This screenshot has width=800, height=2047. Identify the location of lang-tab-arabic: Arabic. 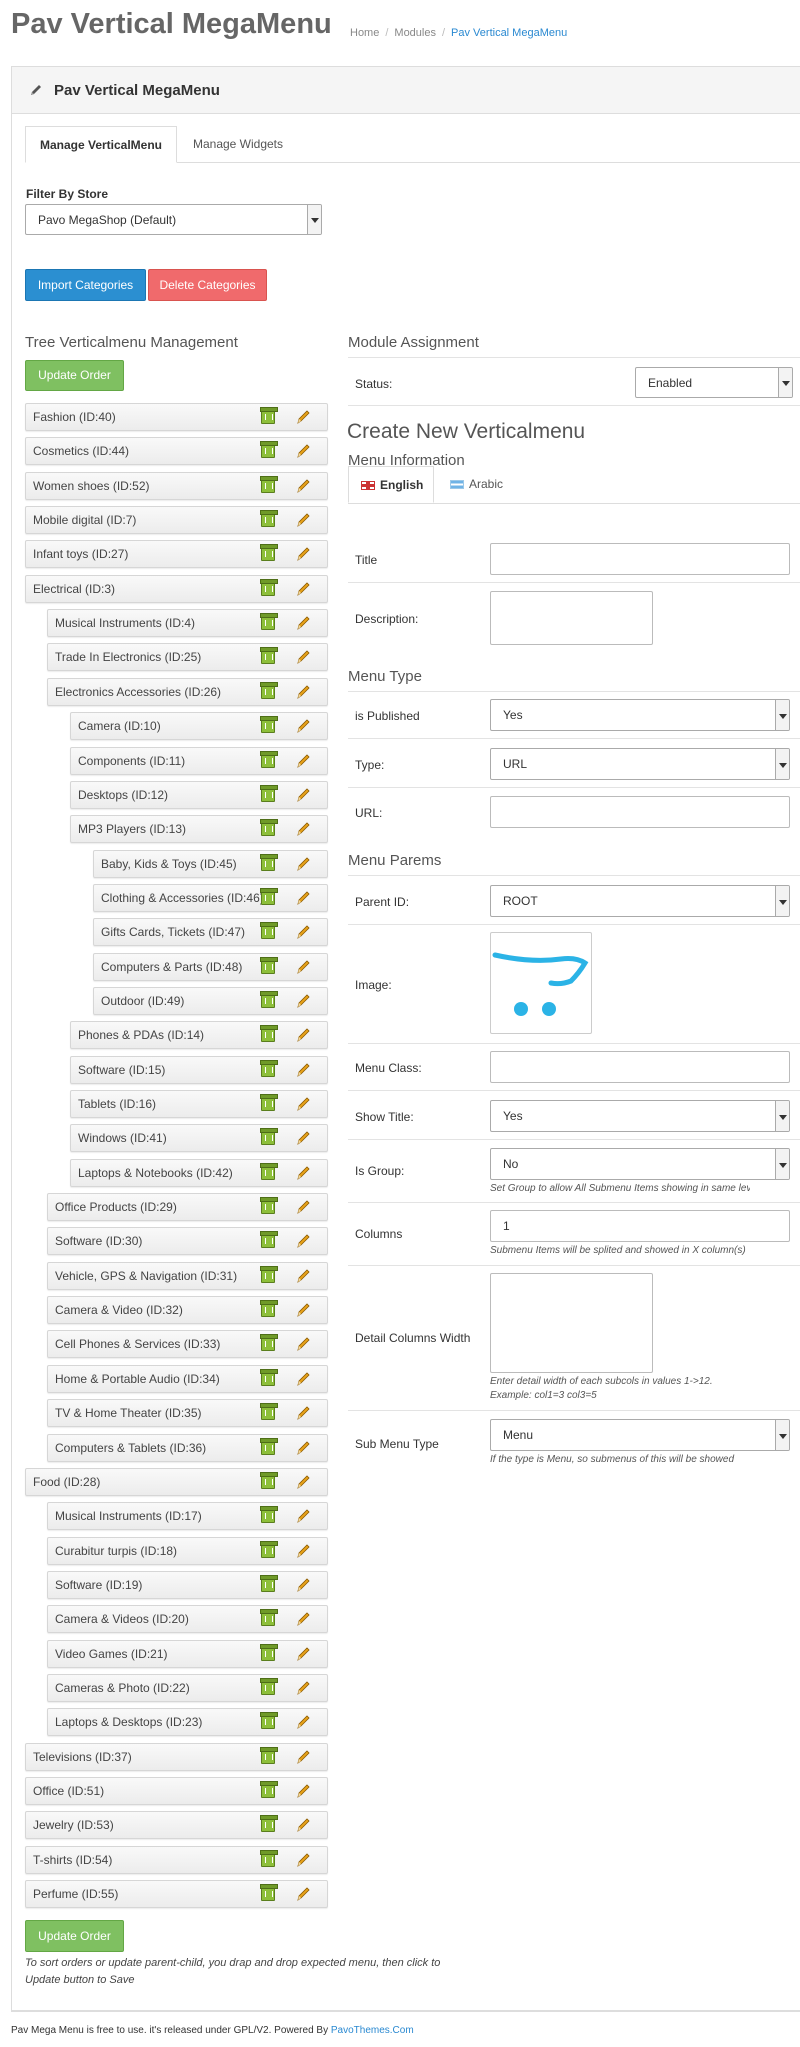
(490, 484).